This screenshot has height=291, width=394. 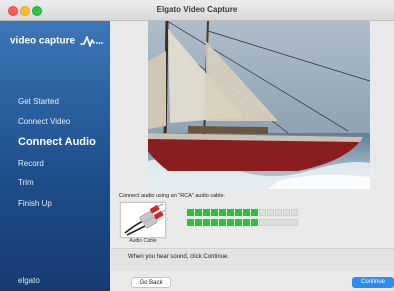 I want to click on sidebar-item-finish-up: Finish Up, so click(x=35, y=203).